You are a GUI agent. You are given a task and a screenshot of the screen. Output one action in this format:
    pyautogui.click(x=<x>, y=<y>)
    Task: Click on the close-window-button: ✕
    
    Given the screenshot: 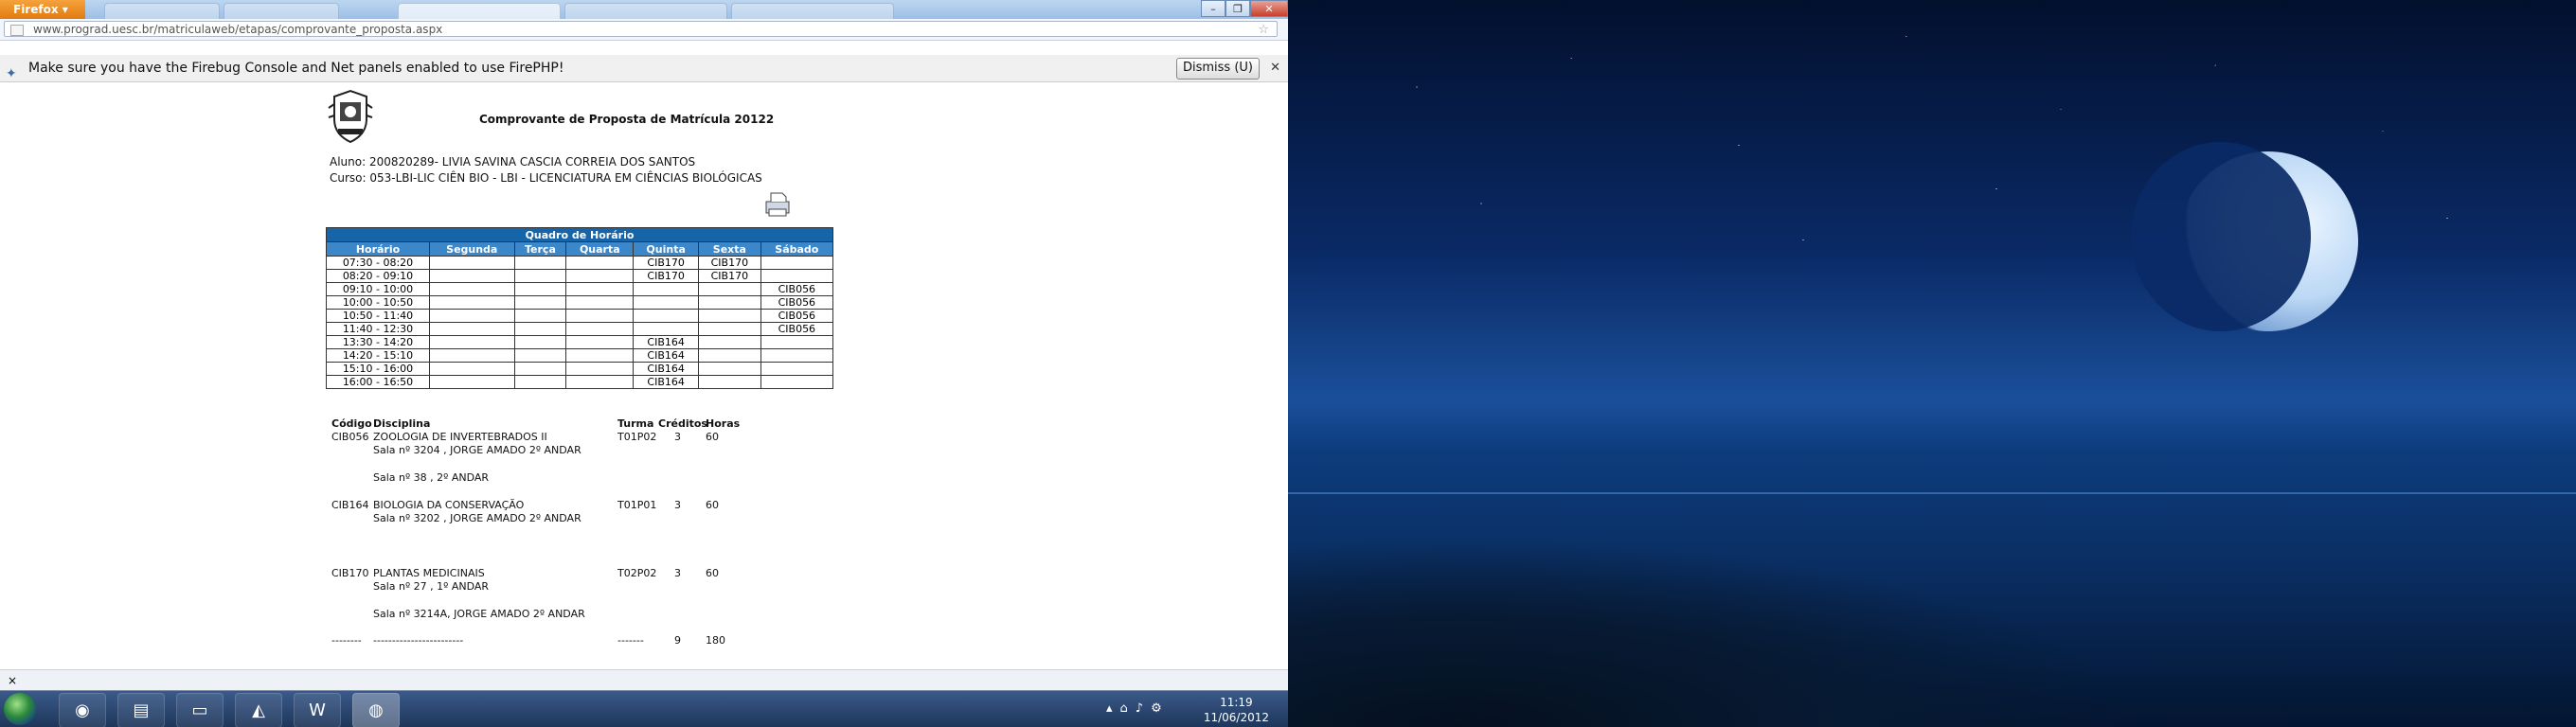 What is the action you would take?
    pyautogui.click(x=1269, y=8)
    